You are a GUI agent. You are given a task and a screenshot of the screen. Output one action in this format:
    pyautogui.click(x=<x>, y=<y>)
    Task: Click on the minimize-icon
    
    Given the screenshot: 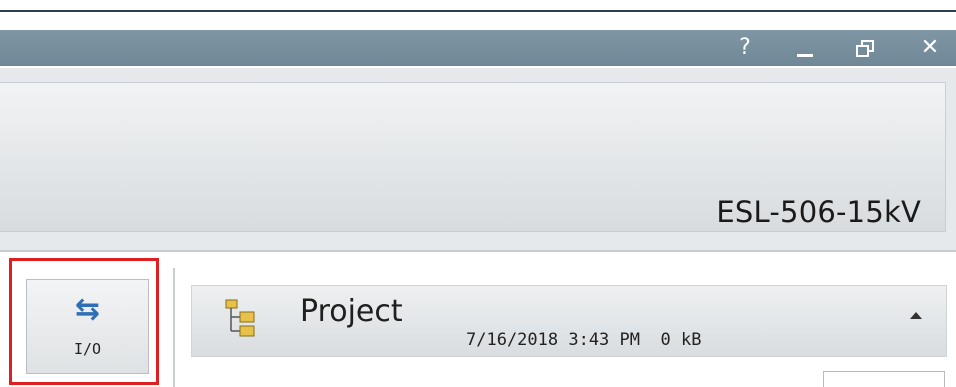 What is the action you would take?
    pyautogui.click(x=805, y=55)
    